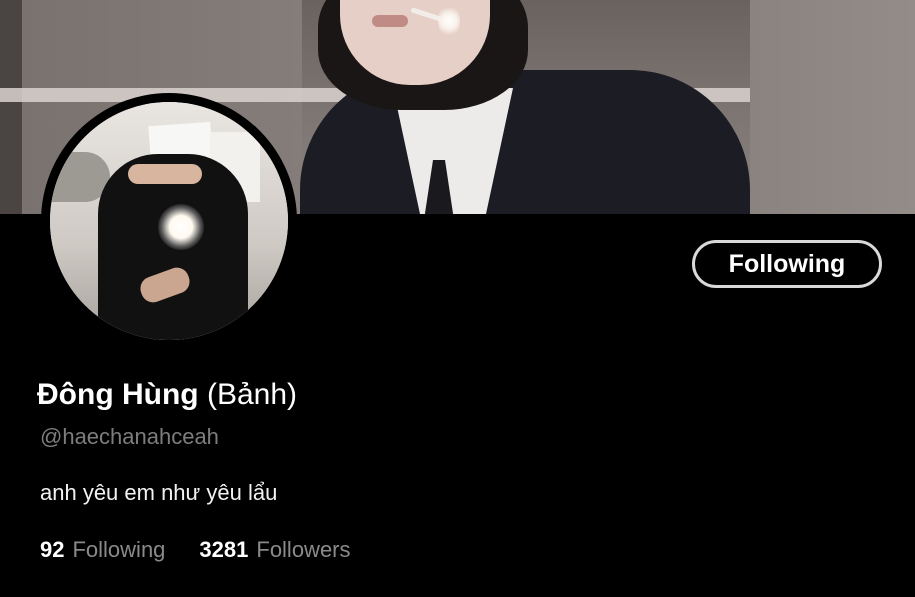 The image size is (915, 597). Describe the element at coordinates (119, 549) in the screenshot. I see `following-label: Following` at that location.